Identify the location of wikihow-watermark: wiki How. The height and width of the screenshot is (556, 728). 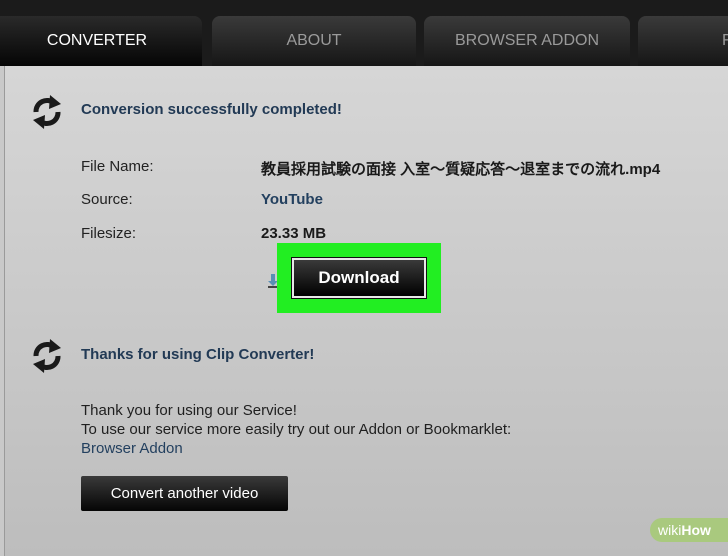
(689, 530).